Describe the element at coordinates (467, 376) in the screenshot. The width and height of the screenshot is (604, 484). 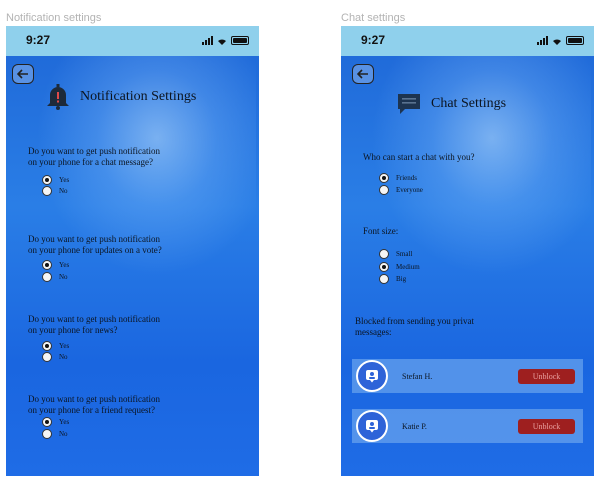
I see `blocked-user-row: Stefan H. Unblock` at that location.